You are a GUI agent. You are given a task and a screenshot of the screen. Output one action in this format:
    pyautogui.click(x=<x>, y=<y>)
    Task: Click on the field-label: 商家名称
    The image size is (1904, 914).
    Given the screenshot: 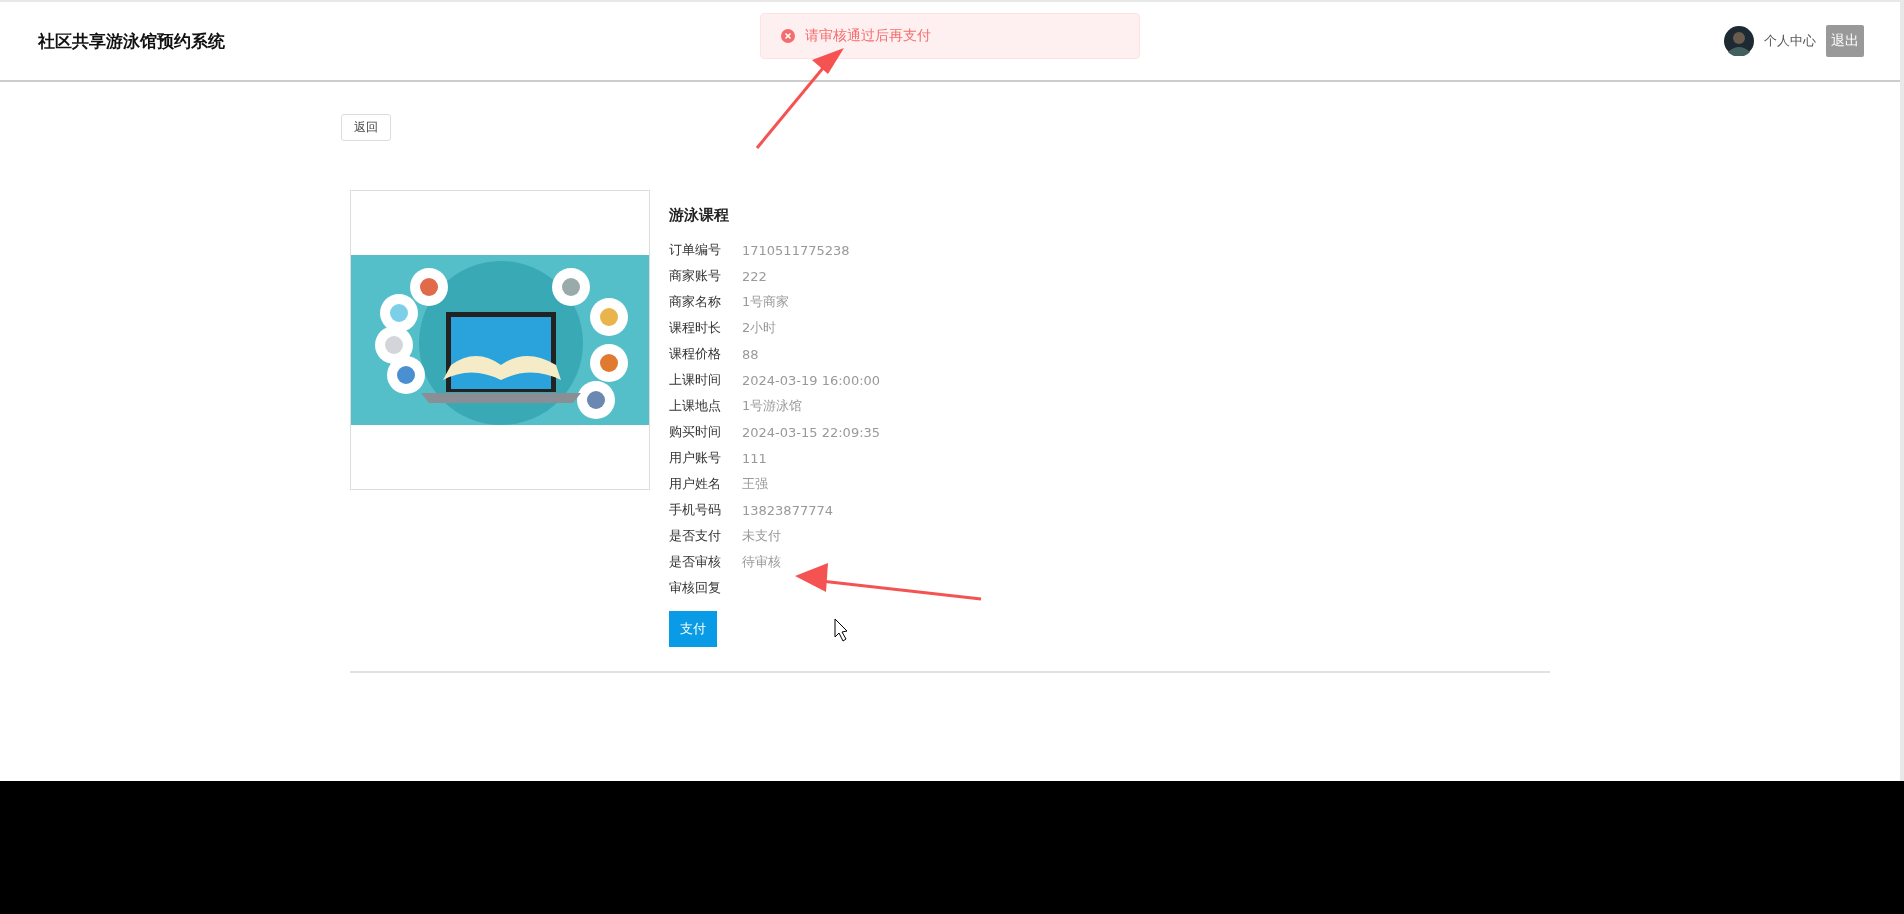 What is the action you would take?
    pyautogui.click(x=695, y=302)
    